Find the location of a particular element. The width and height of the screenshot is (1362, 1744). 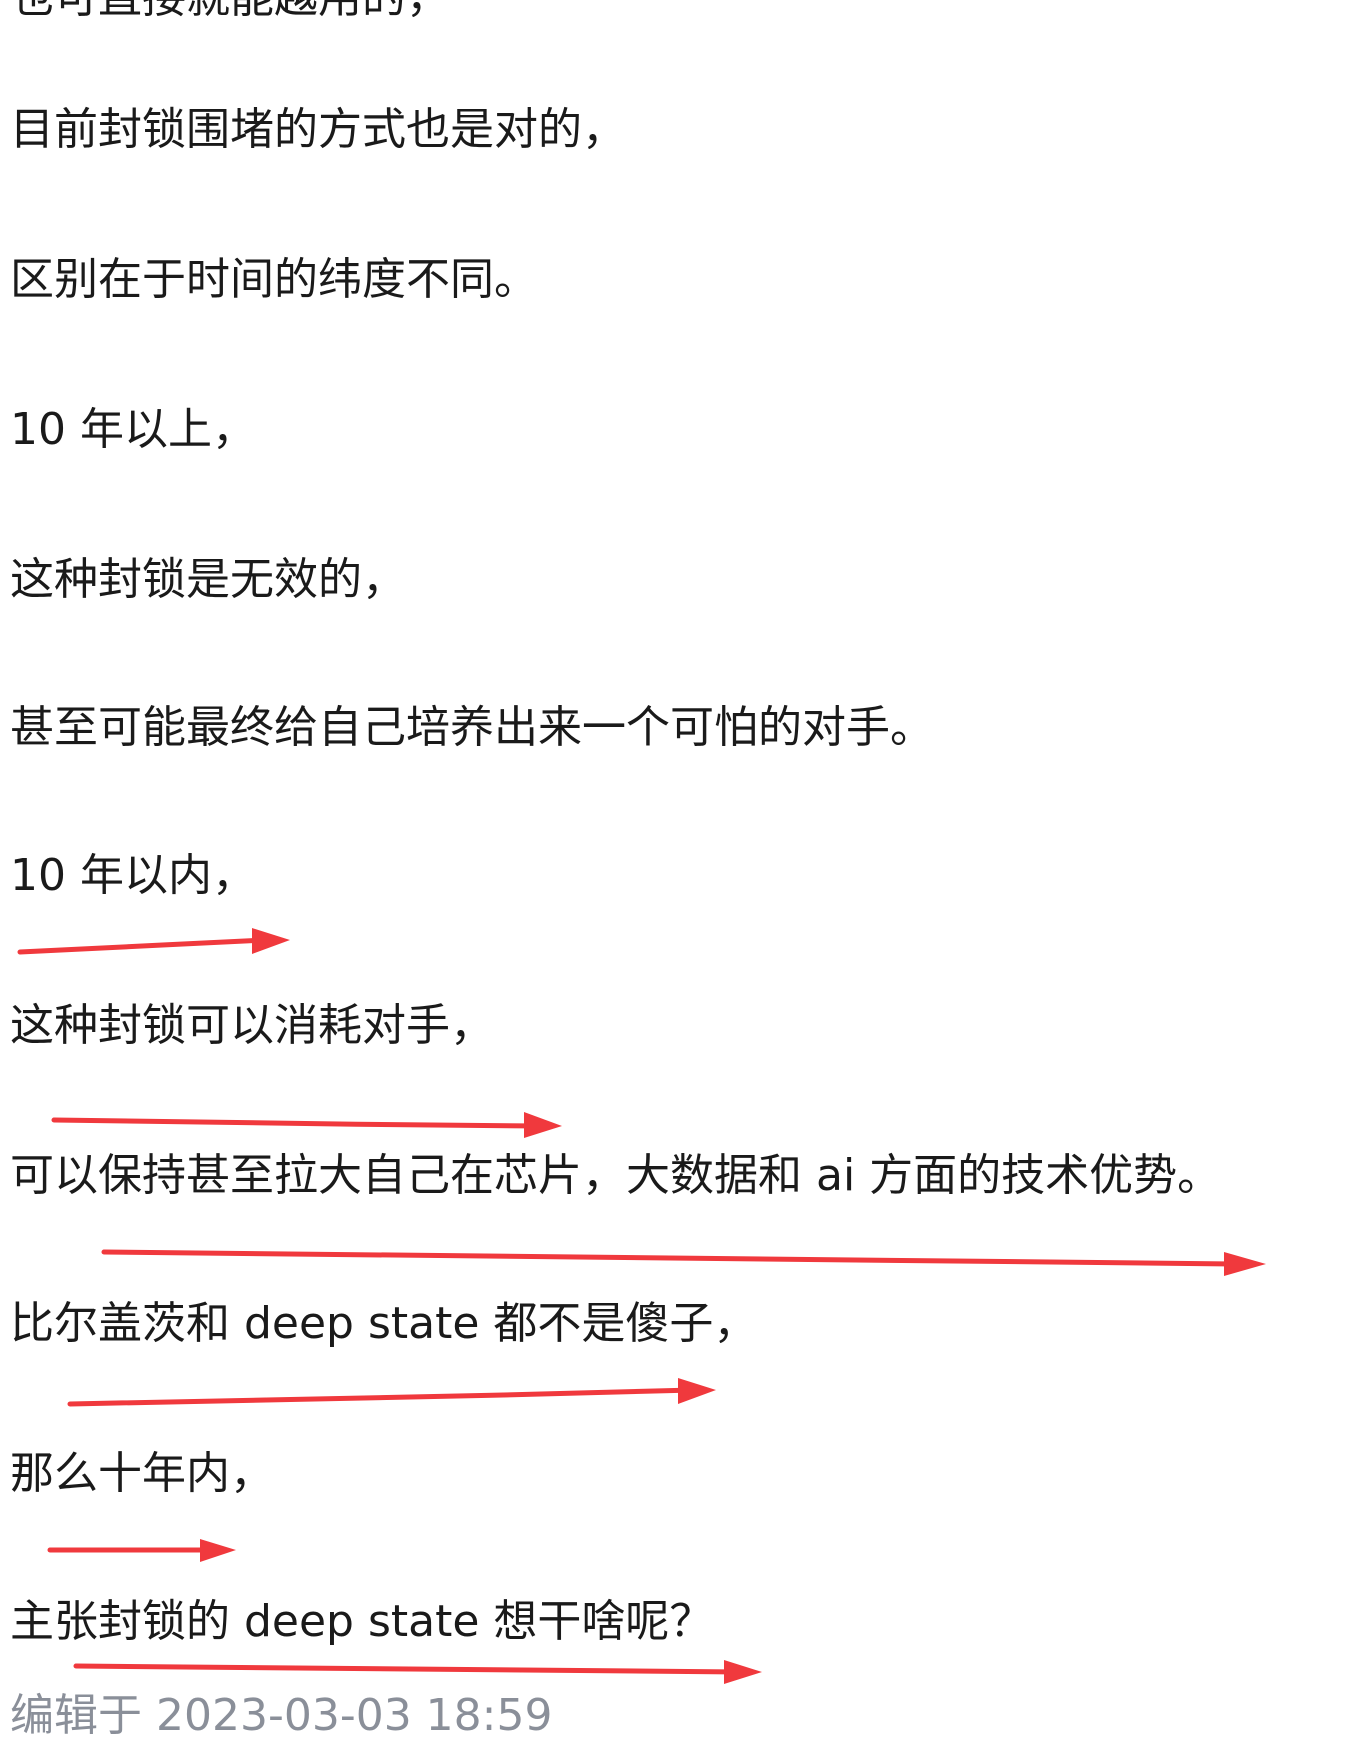

edited-timestamp: 编辑于 2023-03-03 18:59 is located at coordinates (281, 1715).